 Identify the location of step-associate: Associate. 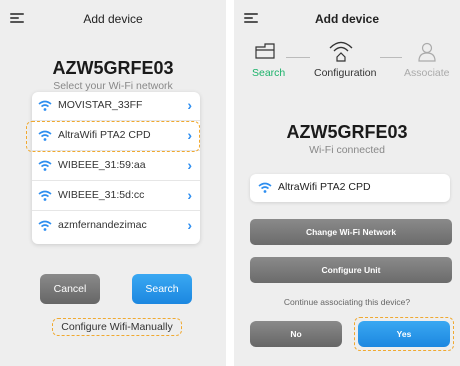
(427, 73).